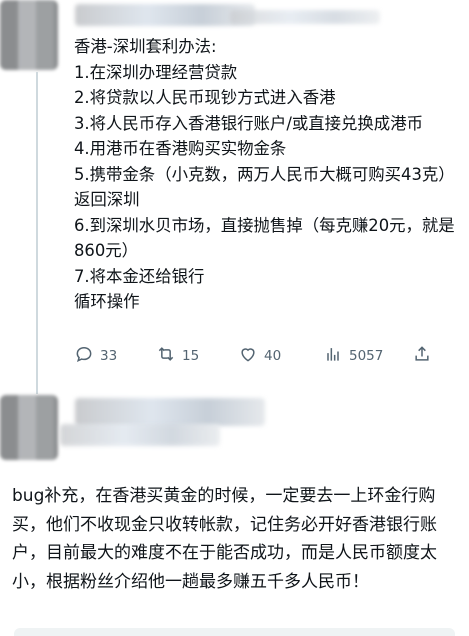 This screenshot has height=636, width=469. Describe the element at coordinates (84, 356) in the screenshot. I see `reply-icon` at that location.